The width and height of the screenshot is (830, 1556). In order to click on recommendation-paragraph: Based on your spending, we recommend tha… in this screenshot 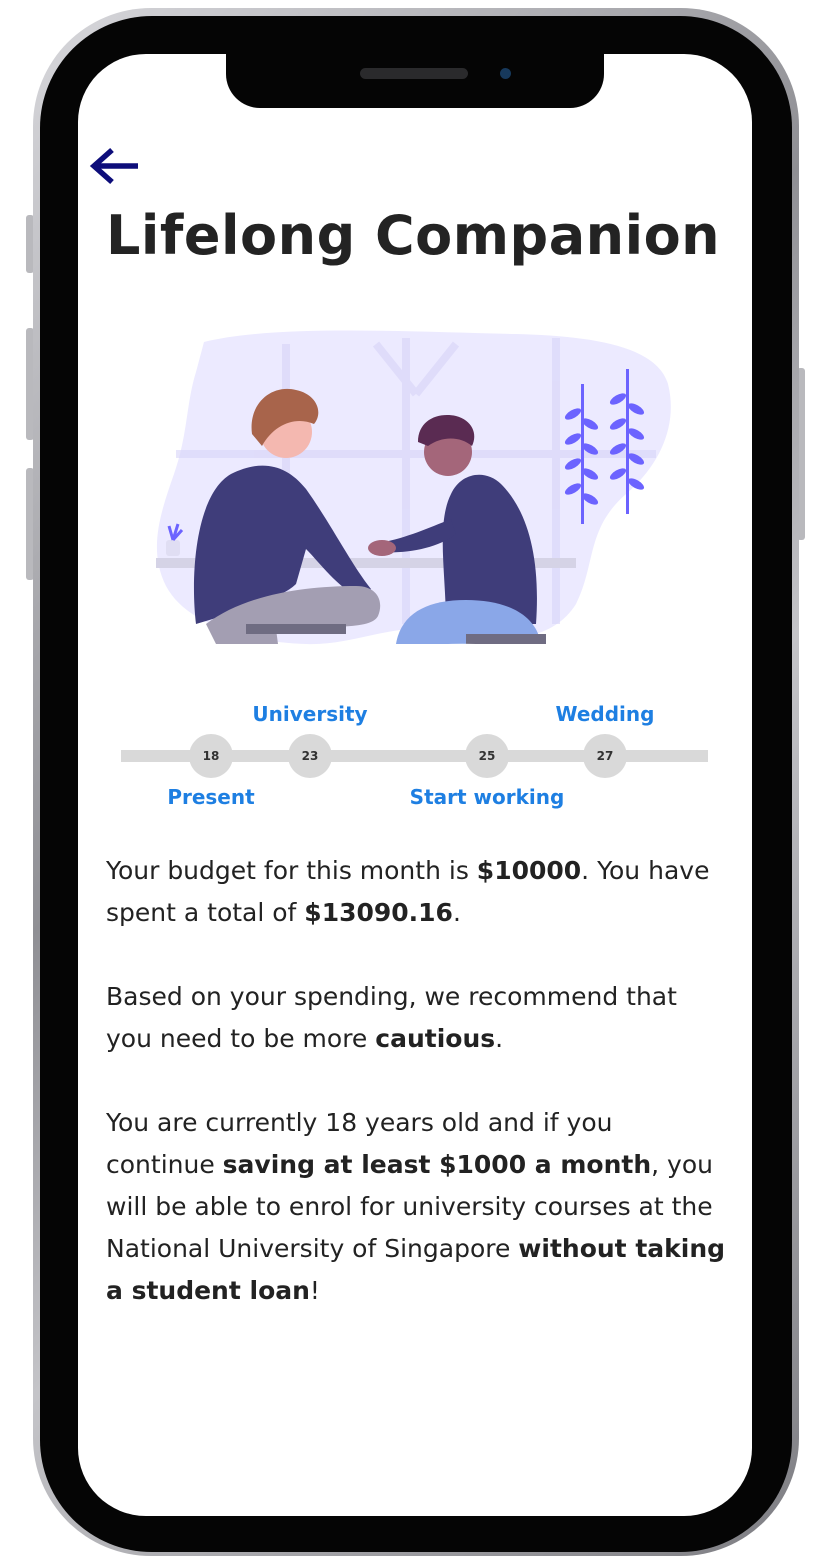, I will do `click(391, 1017)`.